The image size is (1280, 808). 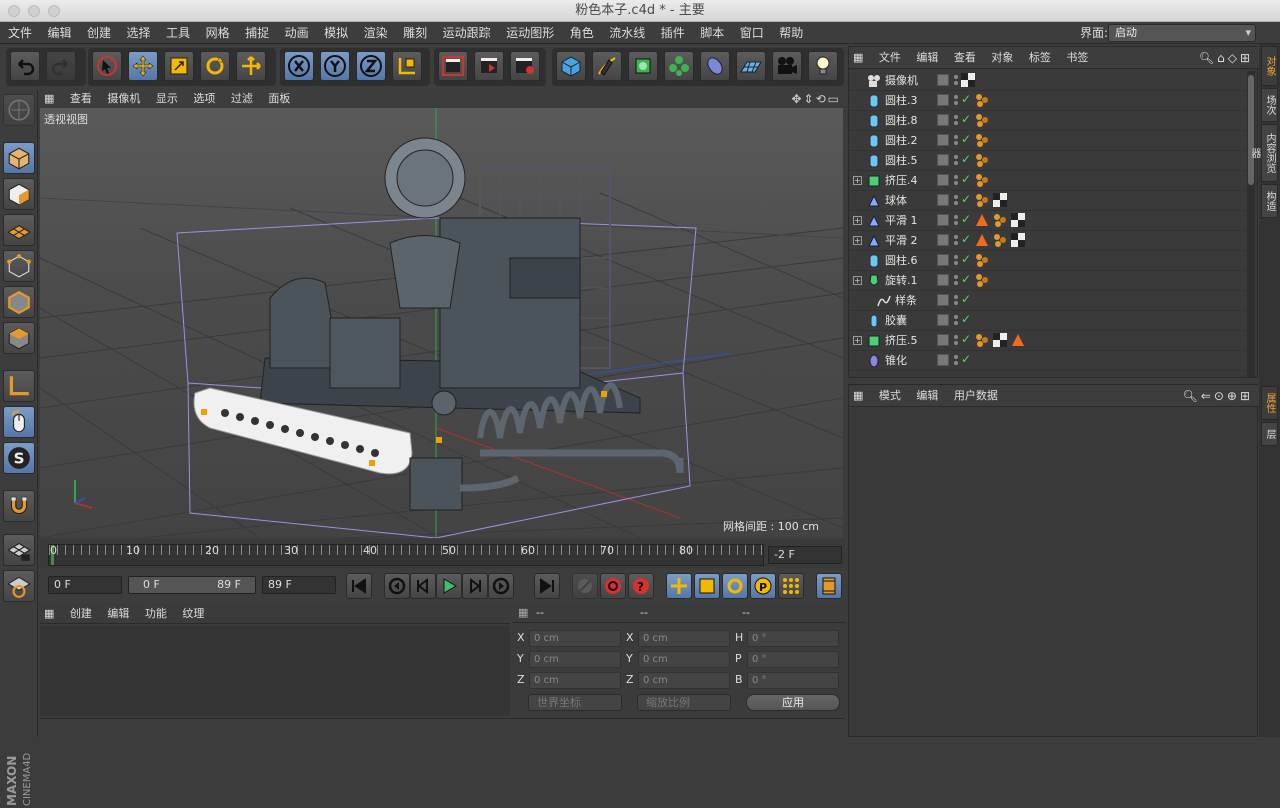 I want to click on key-scale-button, so click(x=707, y=586).